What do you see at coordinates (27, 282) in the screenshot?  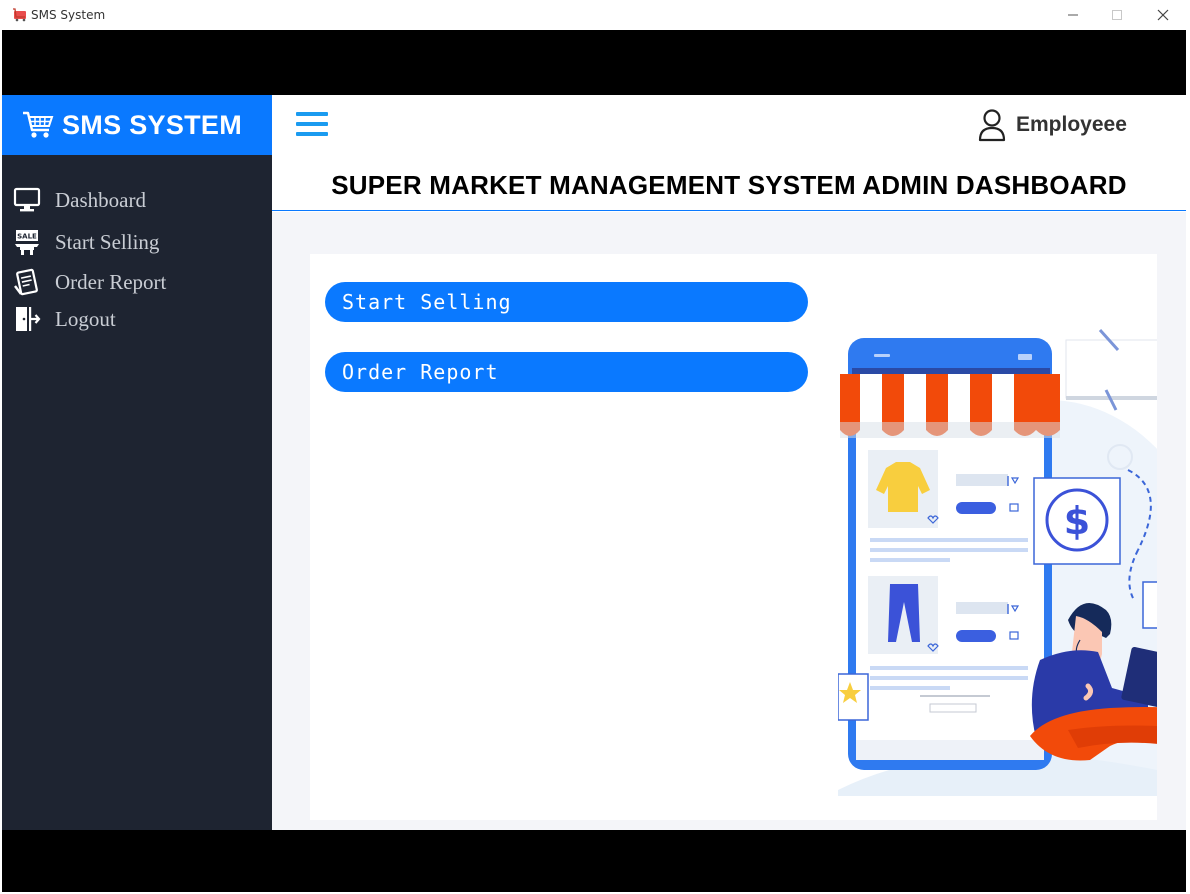 I see `report-icon` at bounding box center [27, 282].